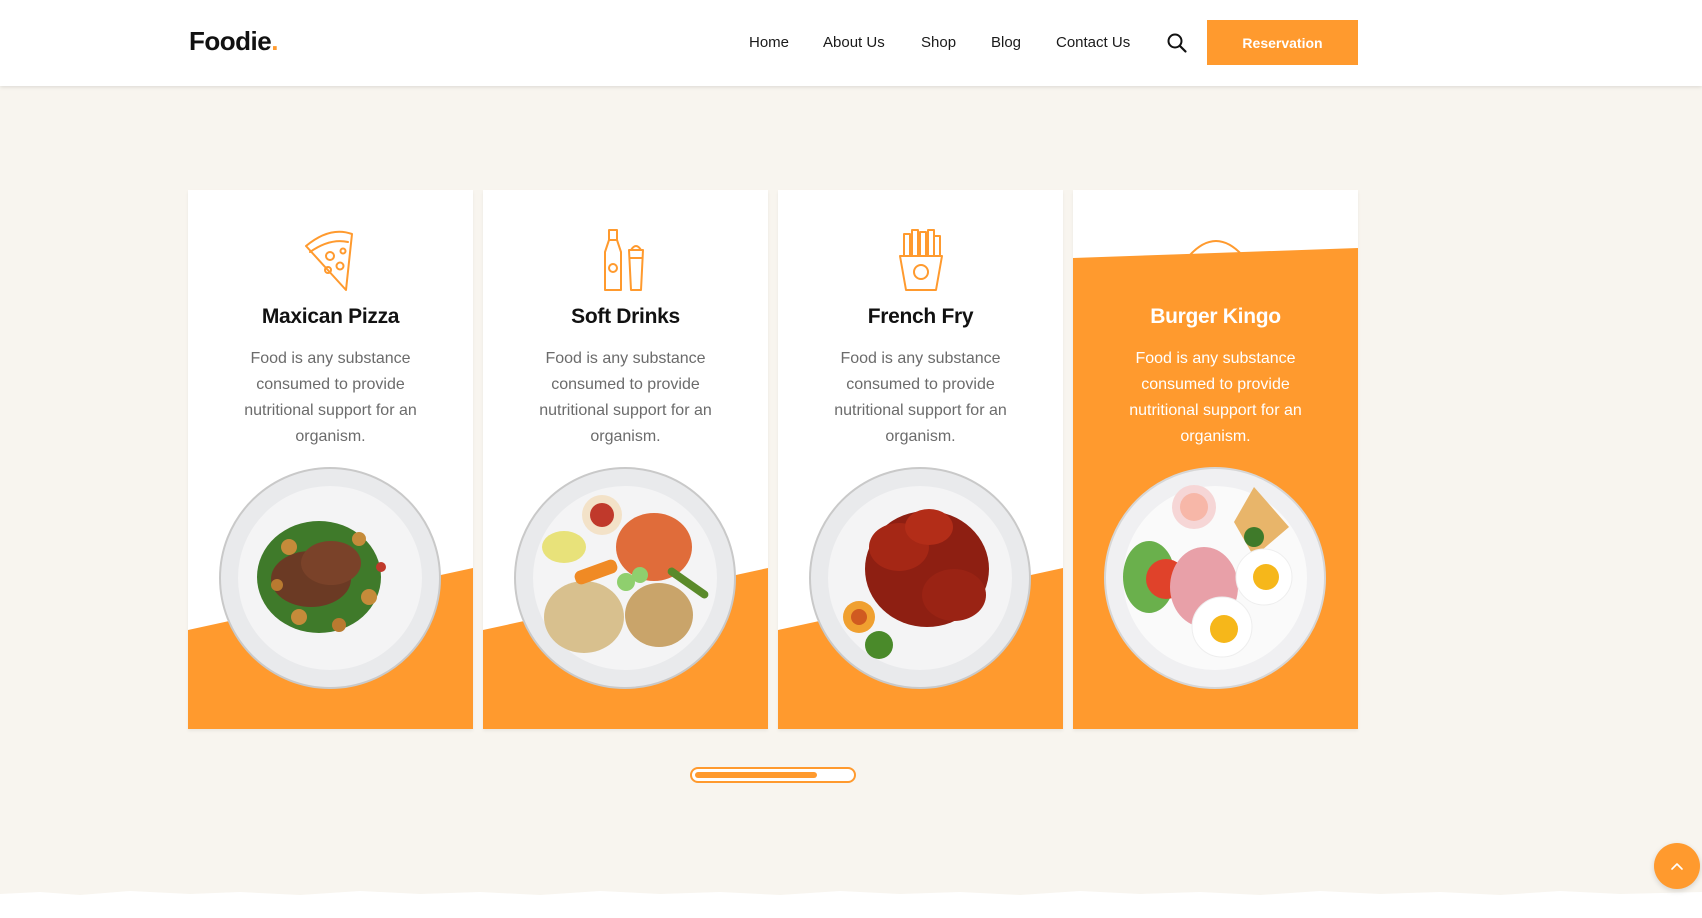  I want to click on nav-contact-us: Contact Us, so click(1093, 42).